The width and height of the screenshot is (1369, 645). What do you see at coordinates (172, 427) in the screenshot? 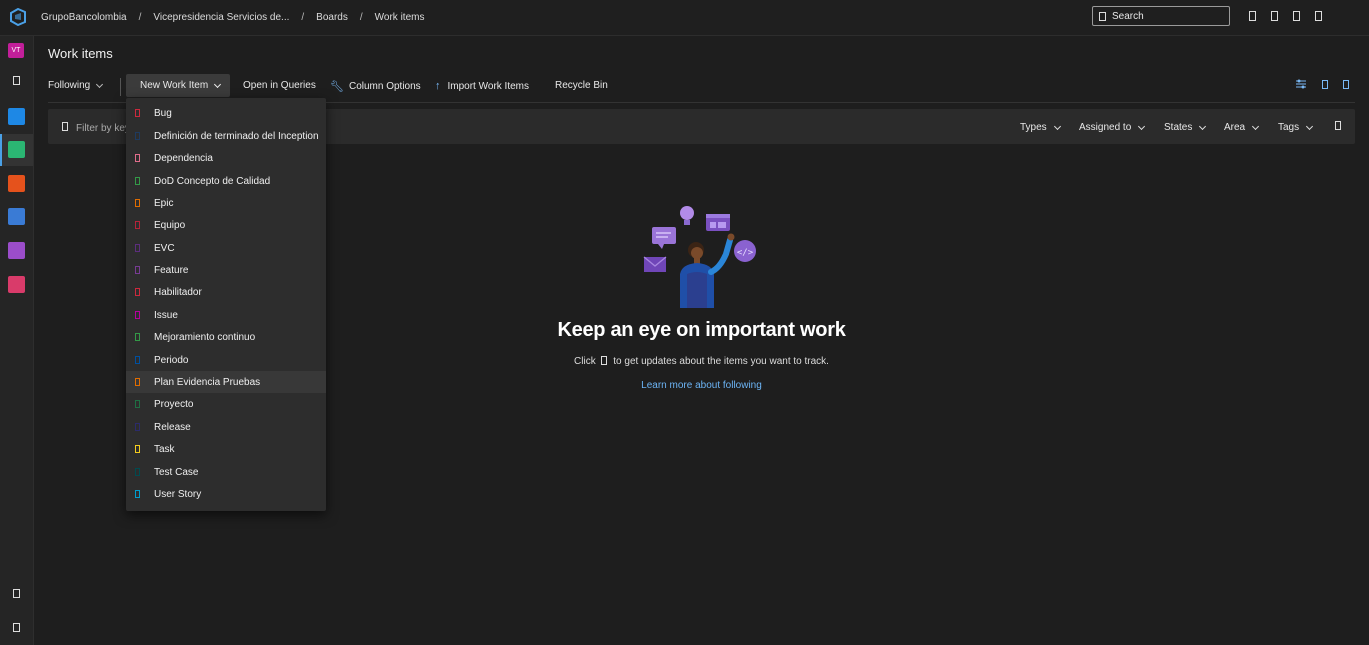
I see `menu-item-label: Release` at bounding box center [172, 427].